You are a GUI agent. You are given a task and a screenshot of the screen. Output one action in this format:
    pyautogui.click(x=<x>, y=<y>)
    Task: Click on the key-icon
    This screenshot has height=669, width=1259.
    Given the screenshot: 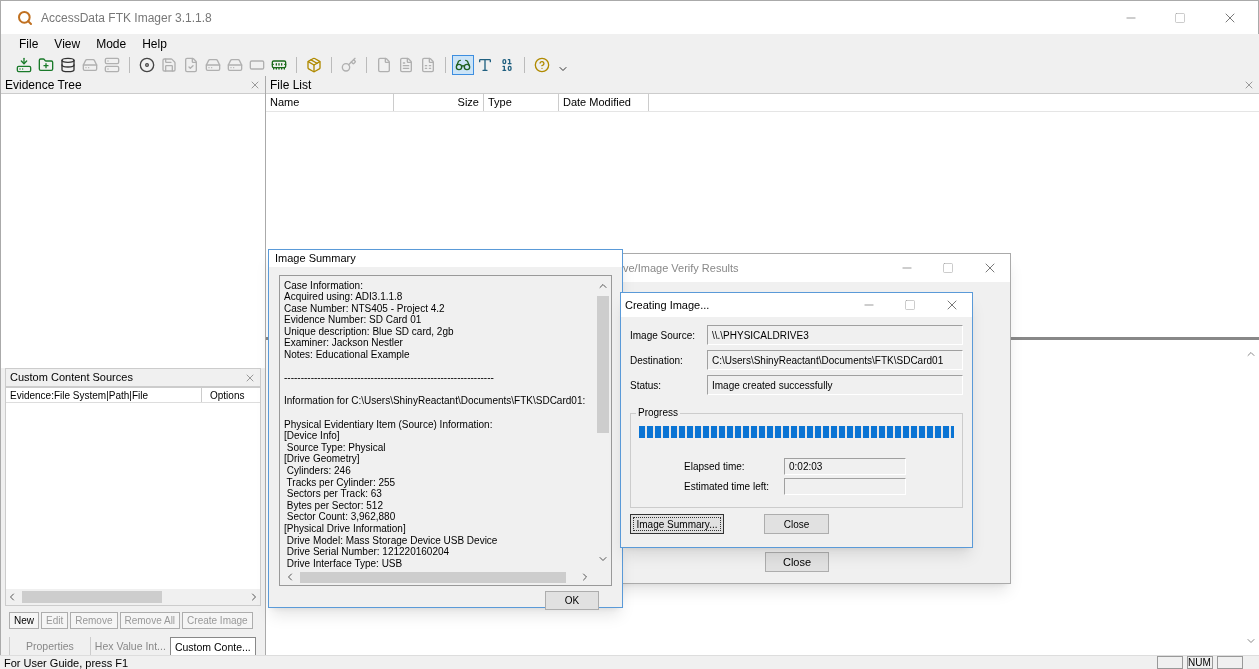 What is the action you would take?
    pyautogui.click(x=349, y=65)
    